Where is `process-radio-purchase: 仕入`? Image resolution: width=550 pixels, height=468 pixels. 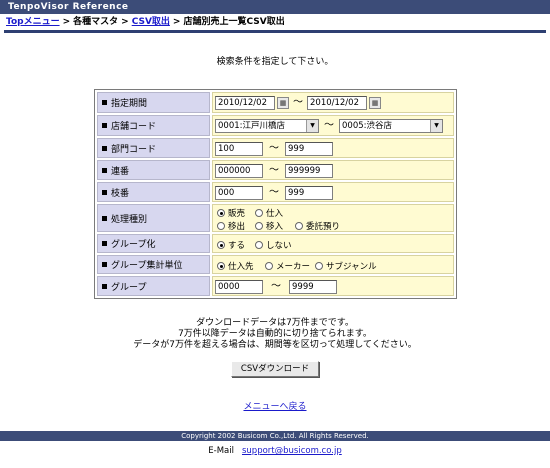 process-radio-purchase: 仕入 is located at coordinates (269, 213).